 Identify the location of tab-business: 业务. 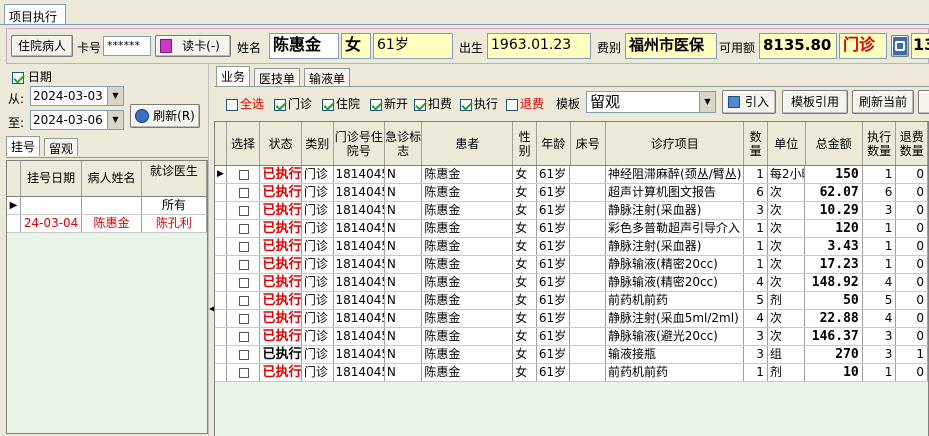
(233, 76).